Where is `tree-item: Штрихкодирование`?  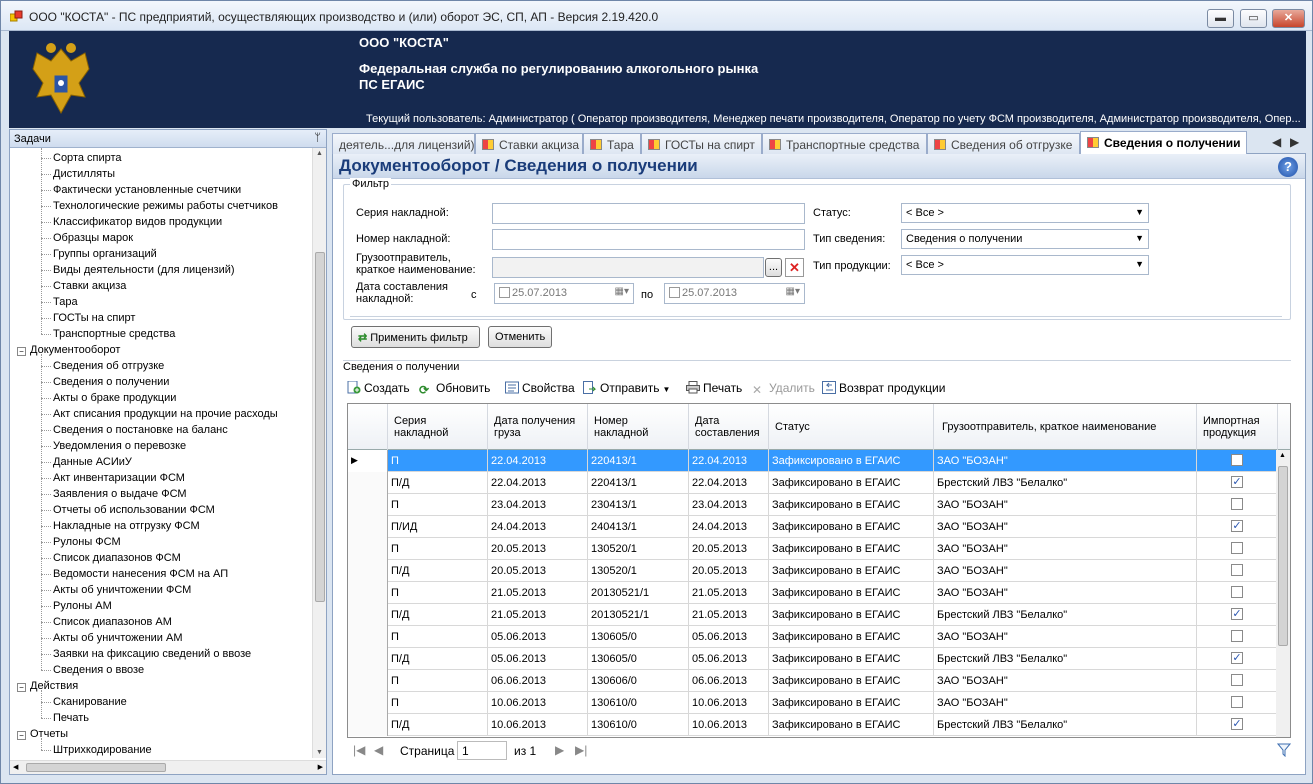 tree-item: Штрихкодирование is located at coordinates (102, 750).